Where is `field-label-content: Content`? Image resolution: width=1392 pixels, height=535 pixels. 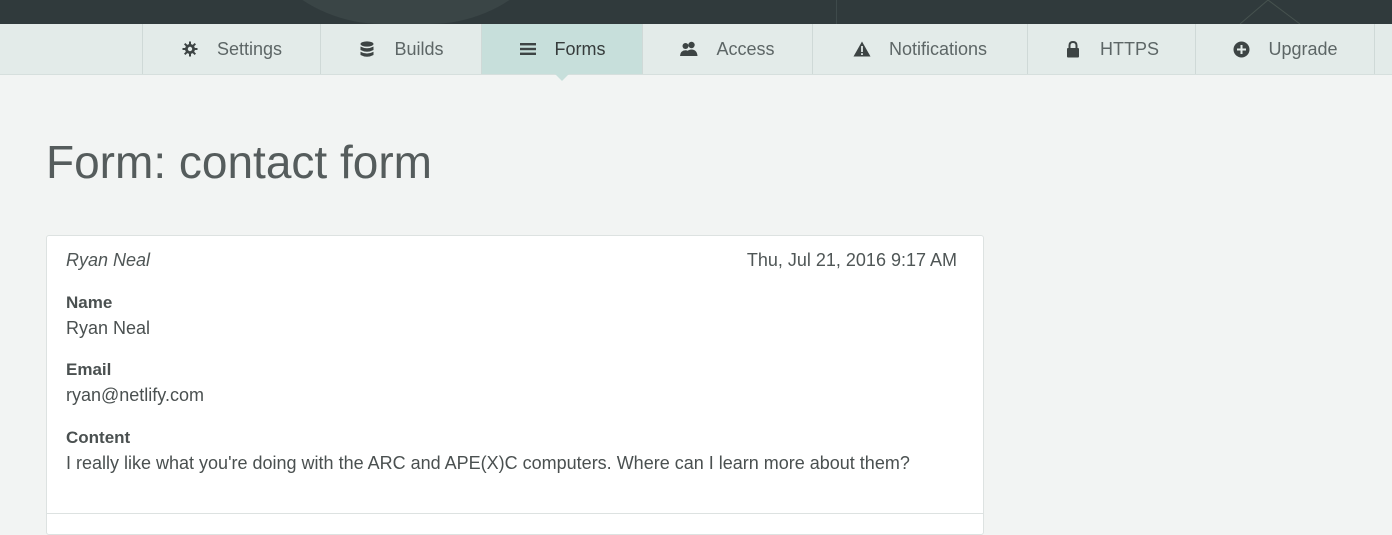
field-label-content: Content is located at coordinates (98, 437).